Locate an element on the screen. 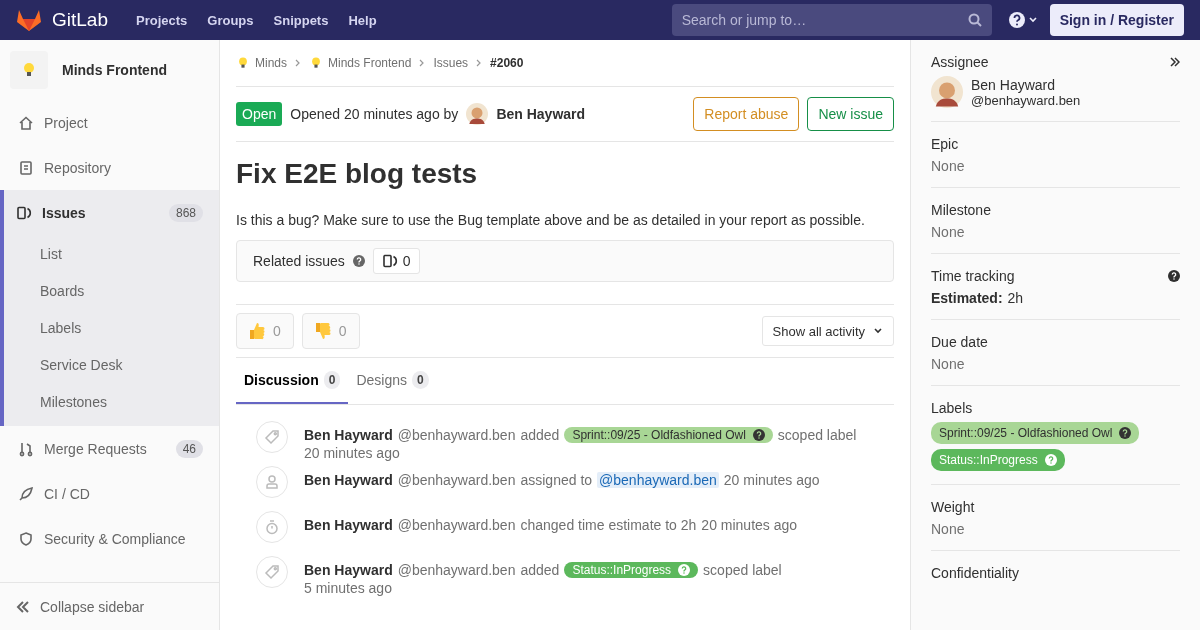 The image size is (1200, 630). double-chevron-right-icon is located at coordinates (1175, 62).